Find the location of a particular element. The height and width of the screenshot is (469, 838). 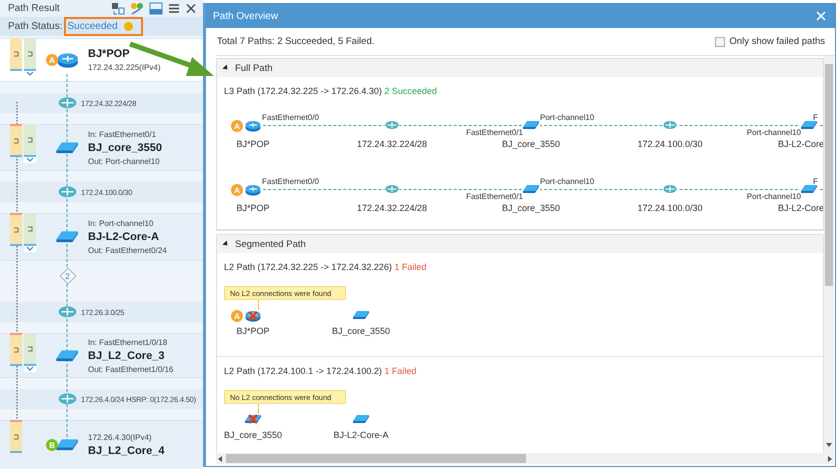

panel-title: Path Result is located at coordinates (34, 8).